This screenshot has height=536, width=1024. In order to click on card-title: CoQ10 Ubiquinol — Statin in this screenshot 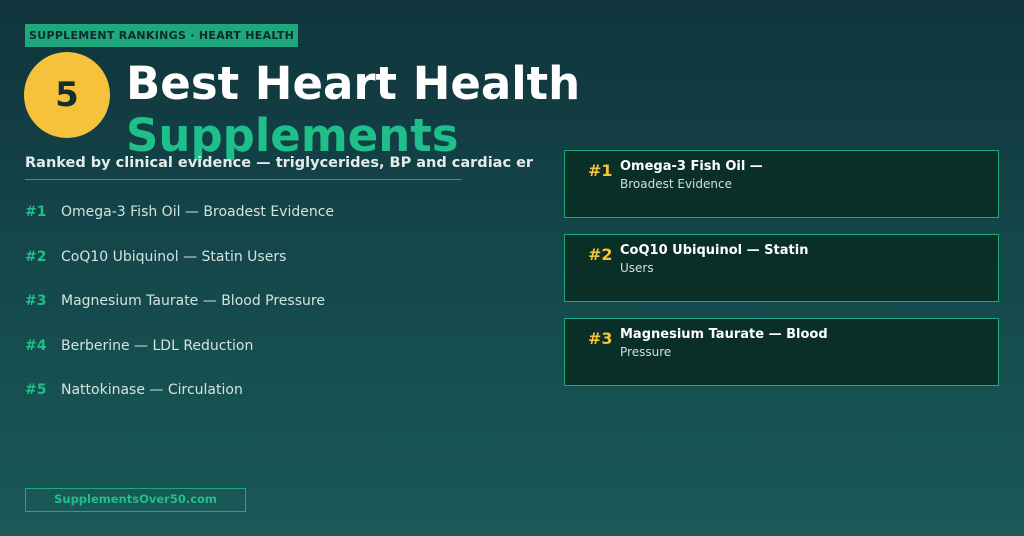, I will do `click(714, 250)`.